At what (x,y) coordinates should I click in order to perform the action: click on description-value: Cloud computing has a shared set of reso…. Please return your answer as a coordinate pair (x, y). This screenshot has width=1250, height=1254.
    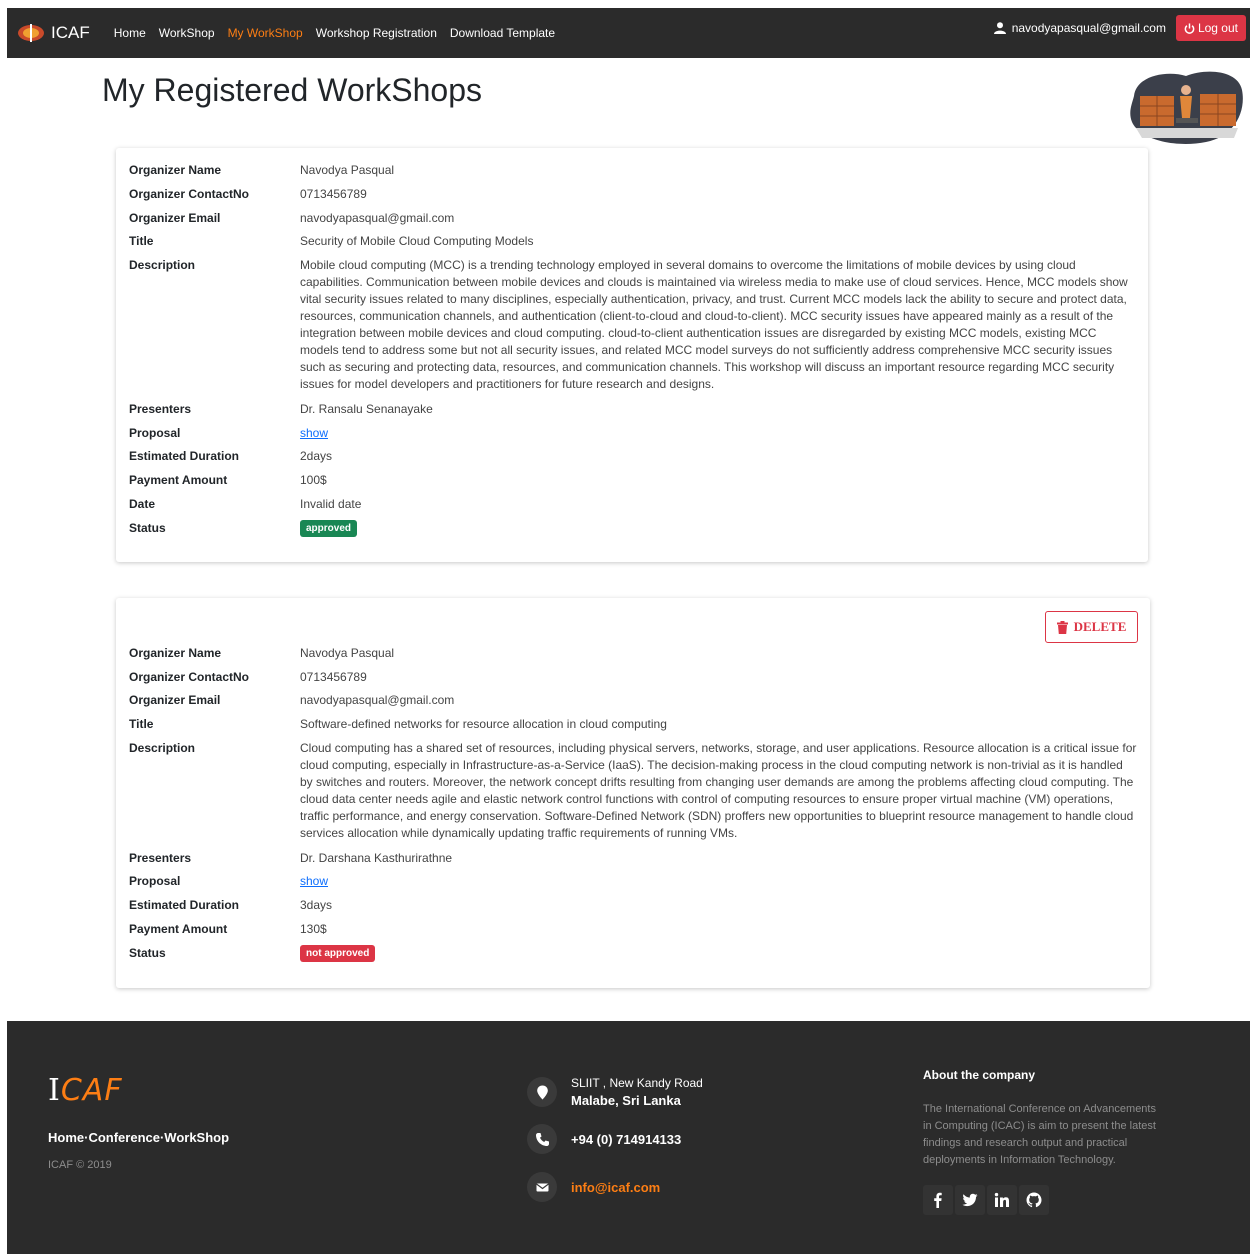
    Looking at the image, I should click on (718, 790).